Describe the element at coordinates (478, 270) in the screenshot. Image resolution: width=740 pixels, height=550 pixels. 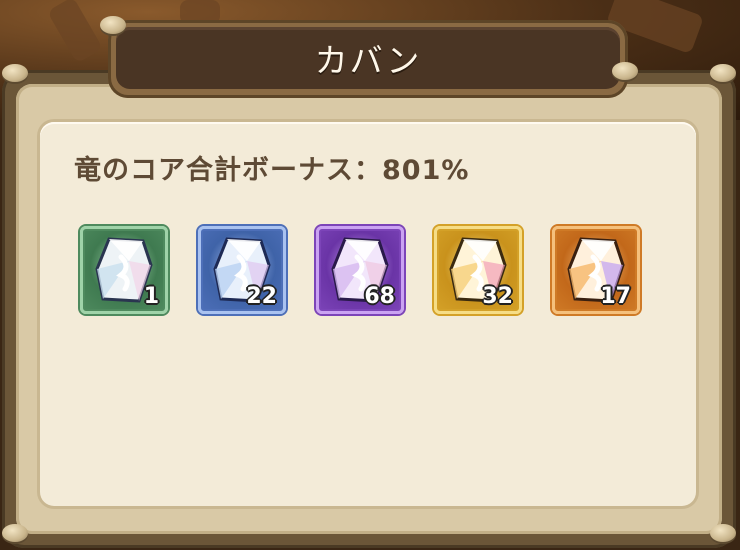
I see `core-slot-gold: 32` at that location.